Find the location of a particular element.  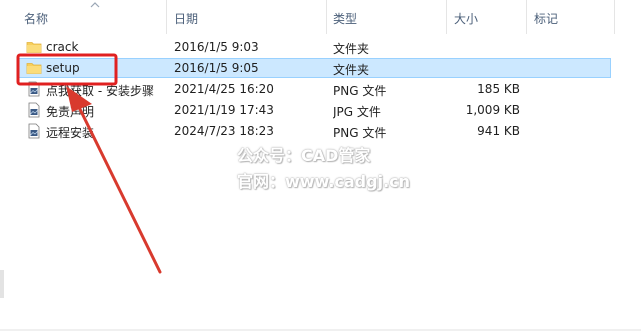

file-type: JPG 文件 is located at coordinates (357, 112).